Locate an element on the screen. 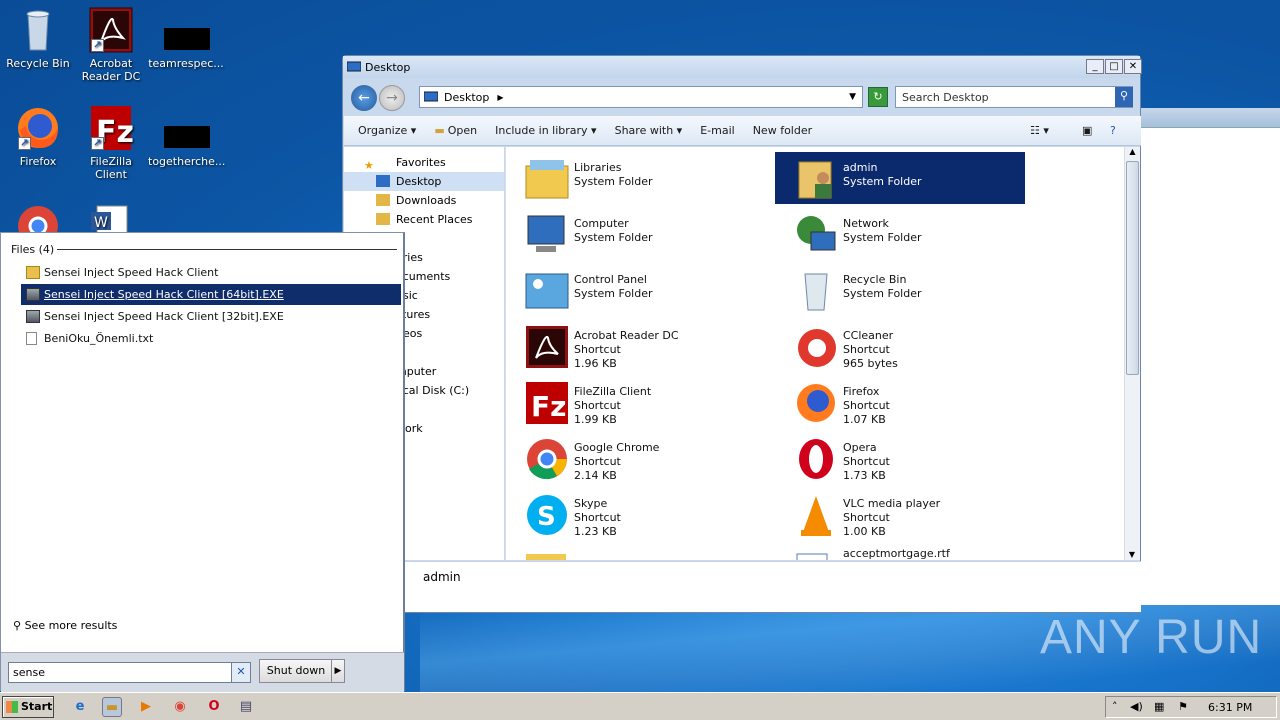 The width and height of the screenshot is (1280, 720). nav-recent-places: Recent Places is located at coordinates (424, 219).